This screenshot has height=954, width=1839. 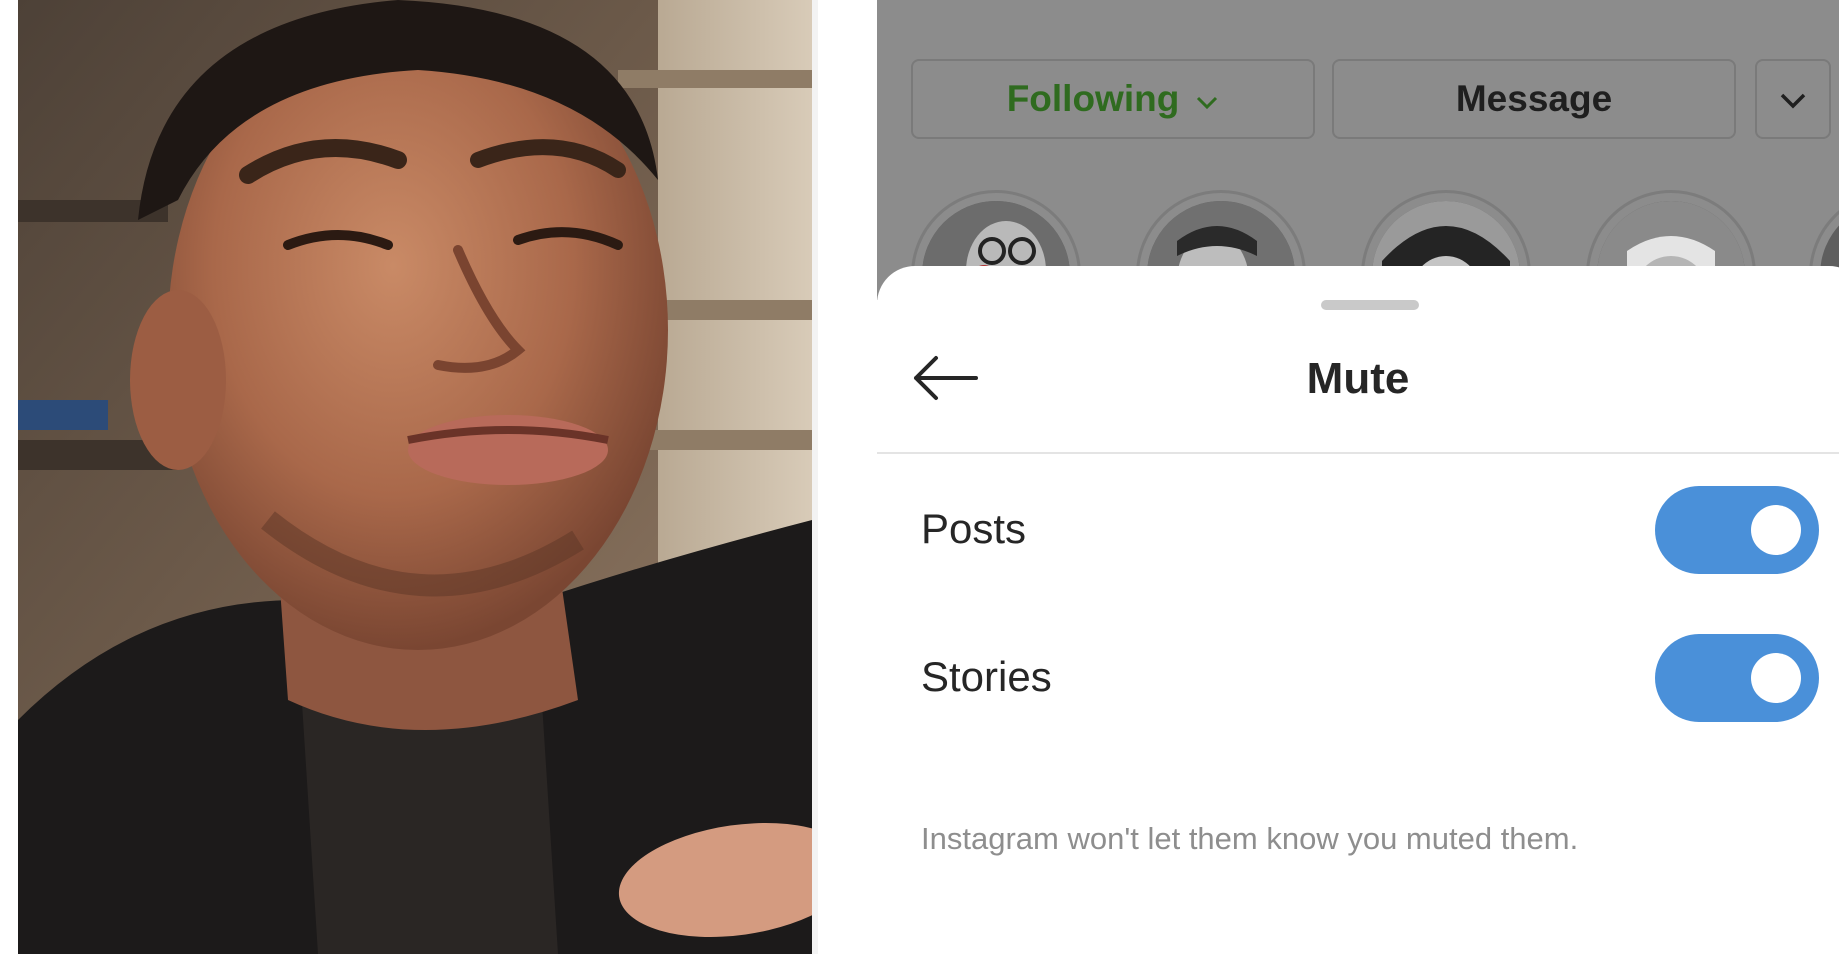 What do you see at coordinates (1737, 678) in the screenshot?
I see `stories-mute-toggle` at bounding box center [1737, 678].